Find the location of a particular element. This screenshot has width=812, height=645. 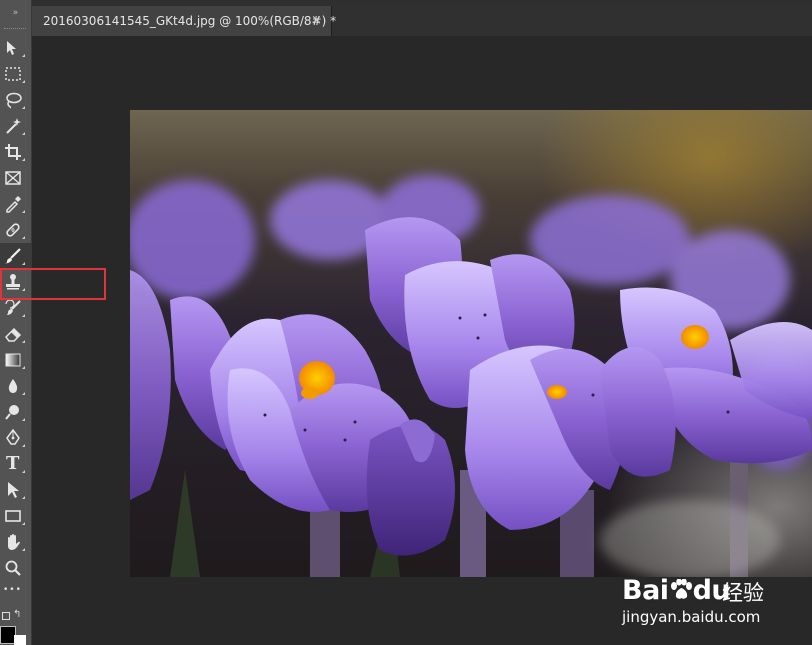

arrow-icon is located at coordinates (13, 490).